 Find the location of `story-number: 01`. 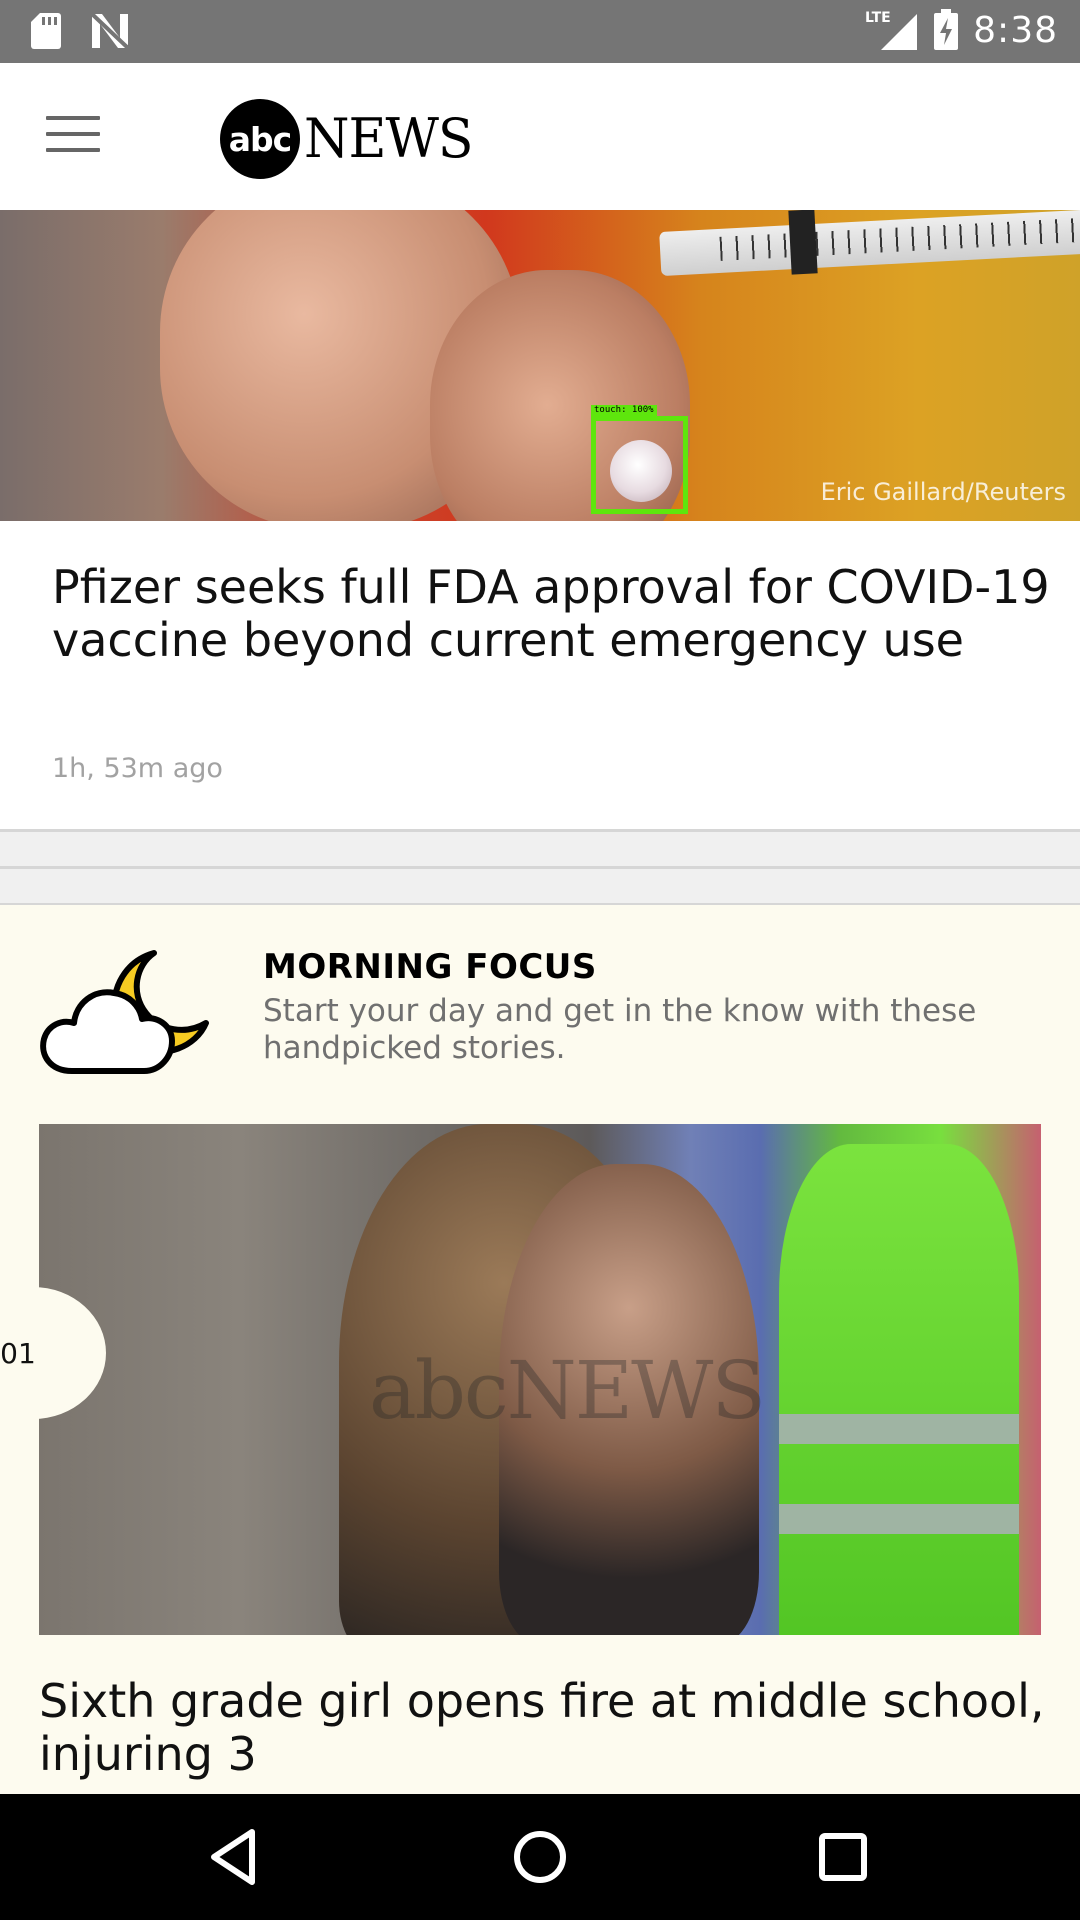

story-number: 01 is located at coordinates (18, 1353).